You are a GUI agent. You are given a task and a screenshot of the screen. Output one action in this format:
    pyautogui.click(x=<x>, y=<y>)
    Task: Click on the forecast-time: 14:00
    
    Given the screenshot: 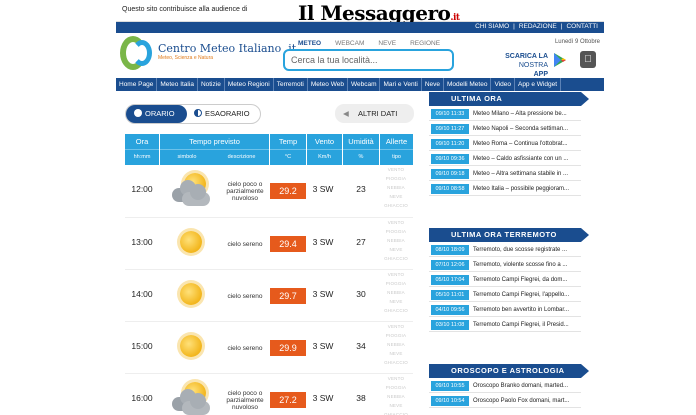 What is the action you would take?
    pyautogui.click(x=142, y=294)
    